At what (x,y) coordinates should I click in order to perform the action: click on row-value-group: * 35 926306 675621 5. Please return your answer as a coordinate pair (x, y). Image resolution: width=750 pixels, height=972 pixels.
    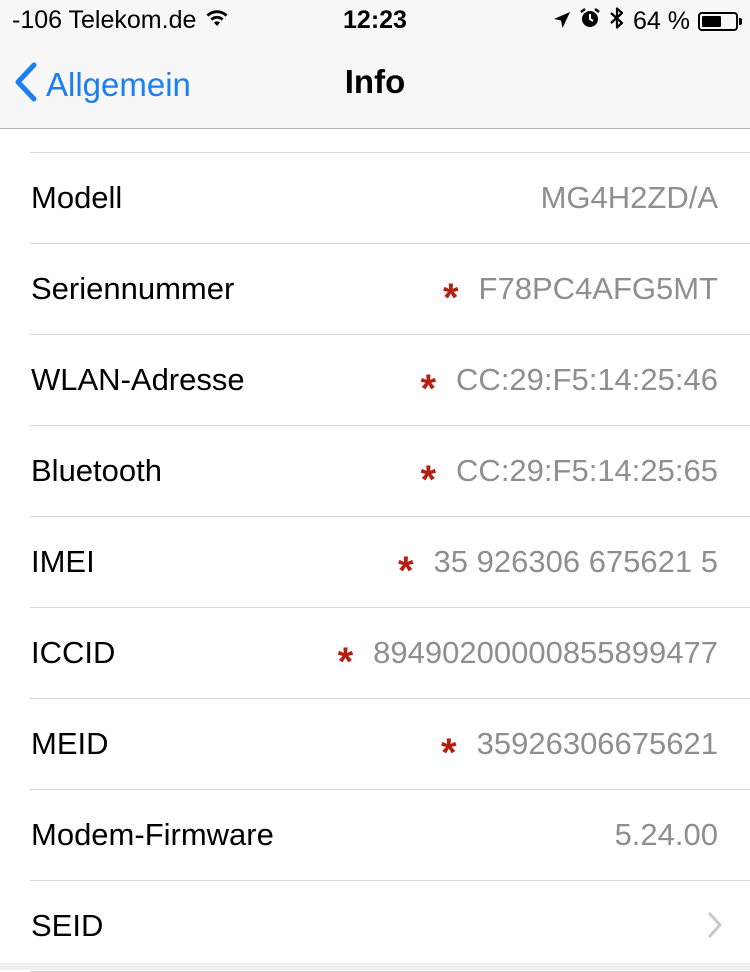
    Looking at the image, I should click on (558, 561).